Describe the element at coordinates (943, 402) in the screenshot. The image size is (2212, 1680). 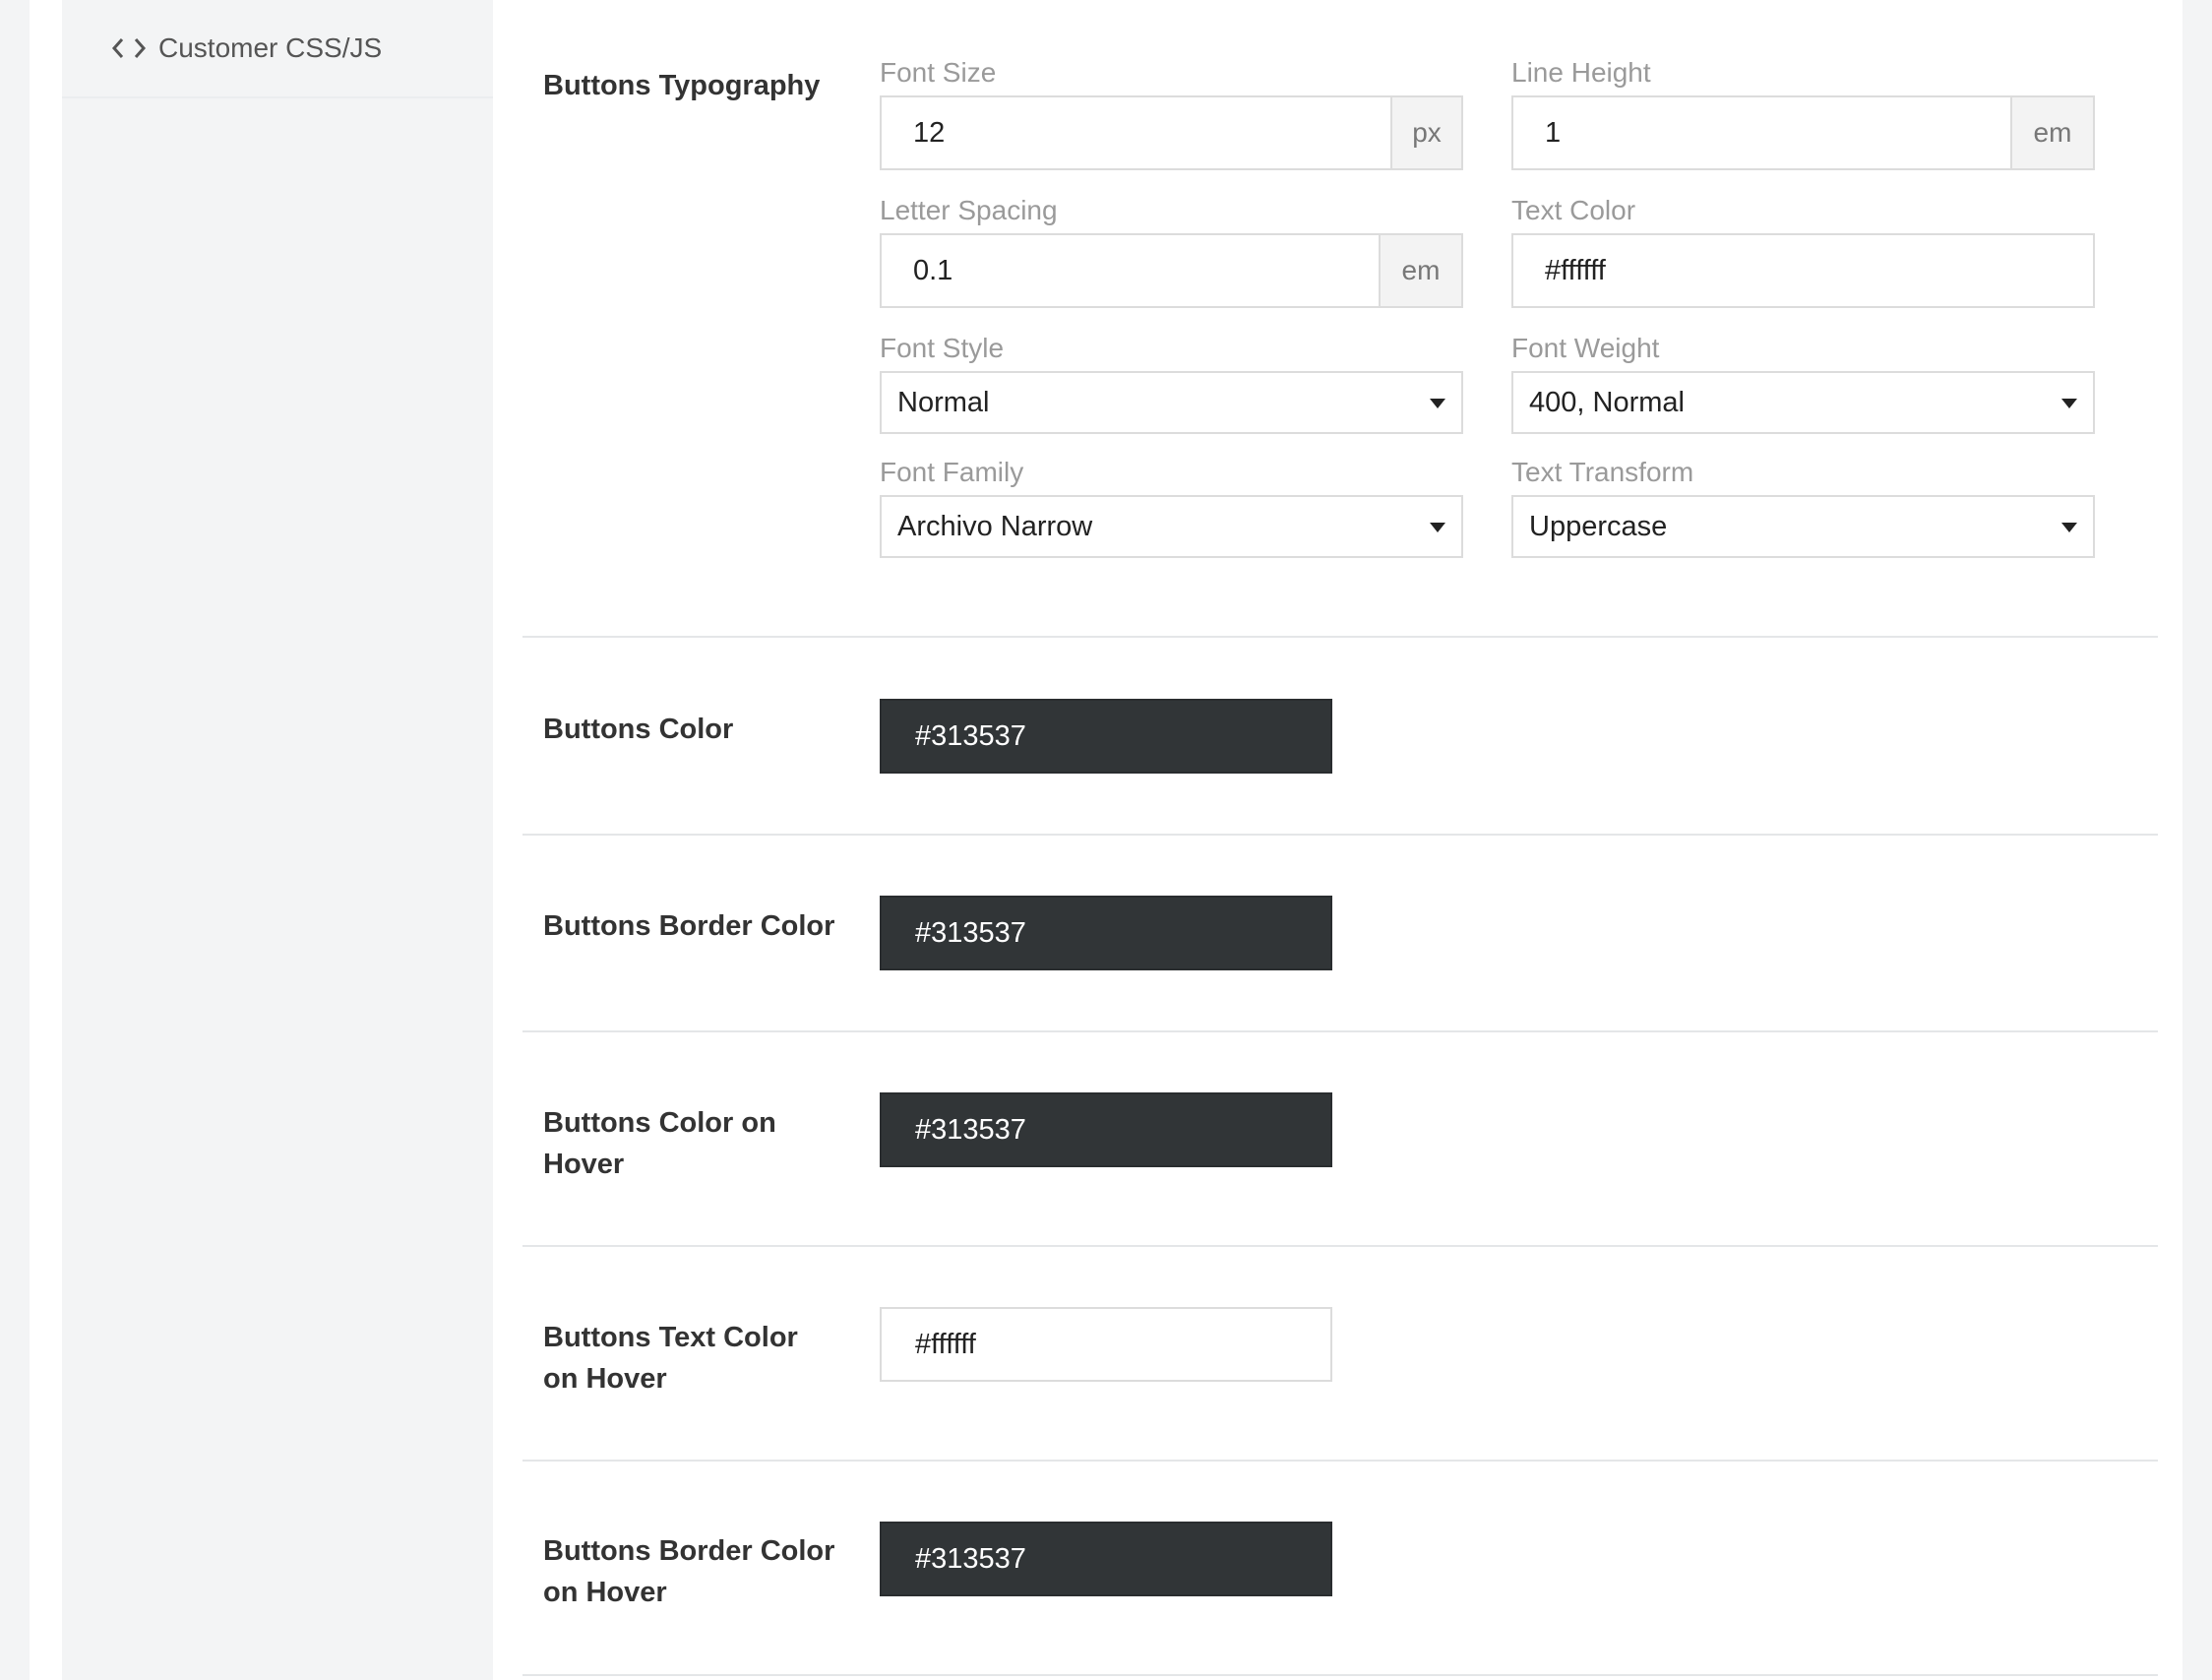
I see `font-style-value: Normal` at that location.